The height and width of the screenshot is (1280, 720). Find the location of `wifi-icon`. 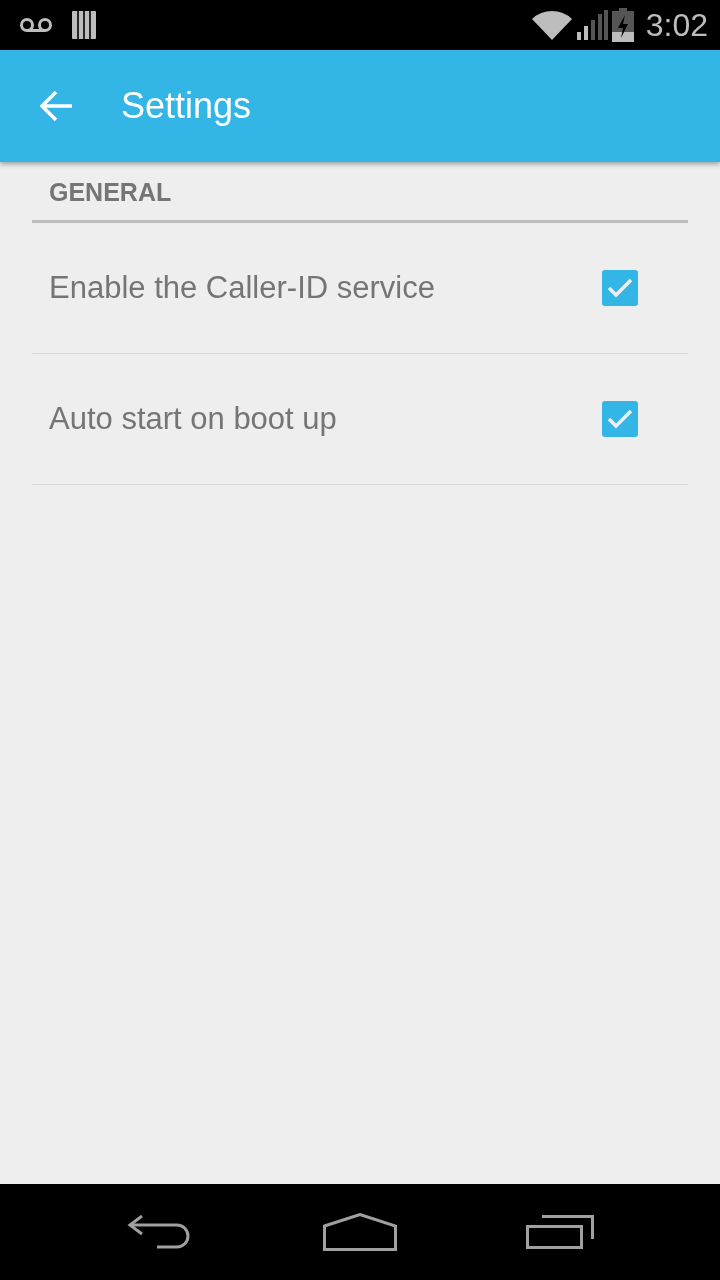

wifi-icon is located at coordinates (551, 25).